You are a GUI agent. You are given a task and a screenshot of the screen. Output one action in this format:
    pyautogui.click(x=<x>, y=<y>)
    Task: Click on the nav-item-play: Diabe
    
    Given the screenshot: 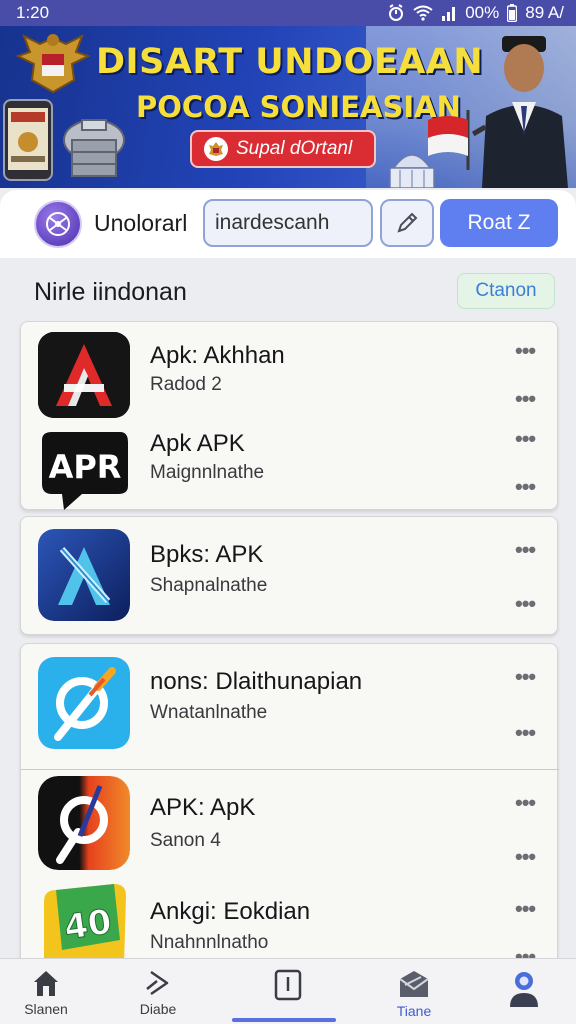 What is the action you would take?
    pyautogui.click(x=158, y=991)
    